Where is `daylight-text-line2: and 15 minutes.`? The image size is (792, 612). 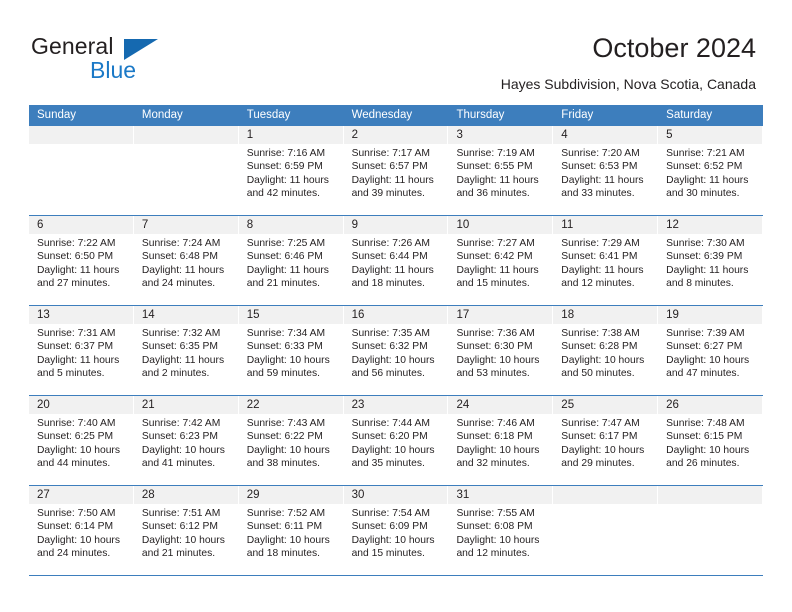 daylight-text-line2: and 15 minutes. is located at coordinates (388, 554).